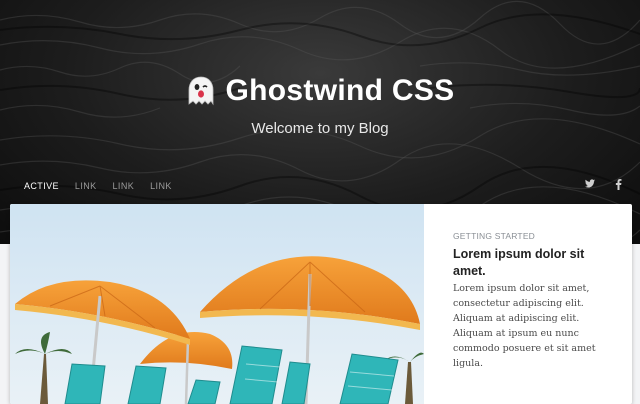  I want to click on site-title-row: Ghostwind CSS, so click(320, 91).